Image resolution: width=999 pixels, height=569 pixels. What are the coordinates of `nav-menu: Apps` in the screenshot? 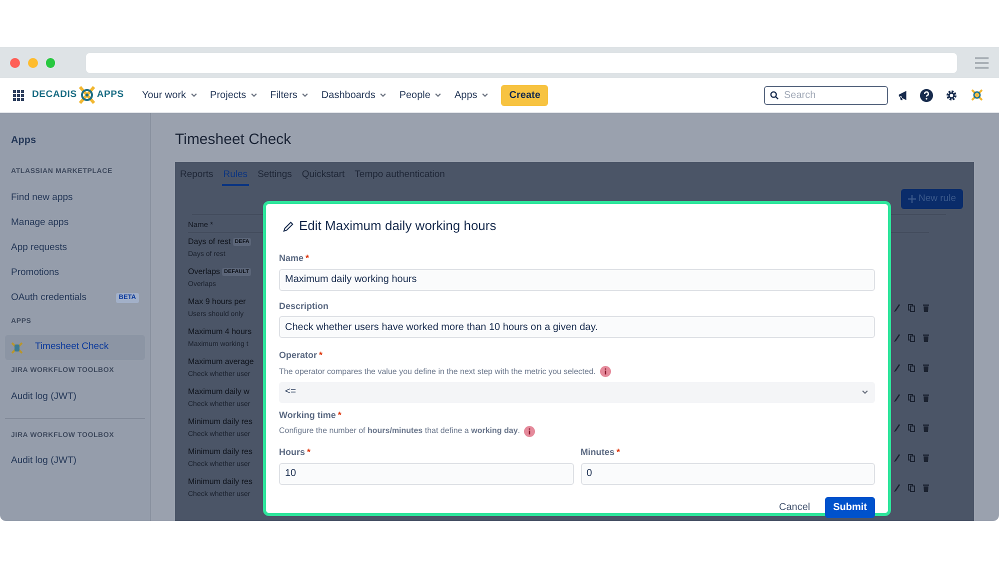 It's located at (472, 95).